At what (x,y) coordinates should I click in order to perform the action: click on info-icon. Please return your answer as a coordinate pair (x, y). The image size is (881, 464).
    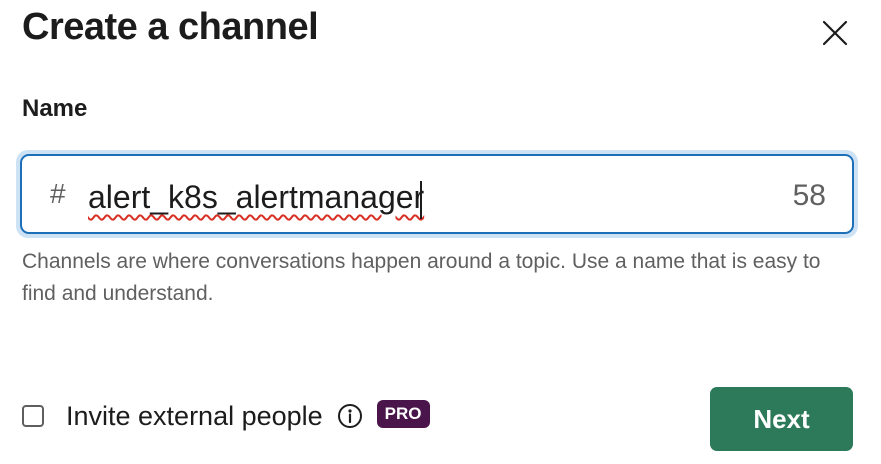
    Looking at the image, I should click on (350, 416).